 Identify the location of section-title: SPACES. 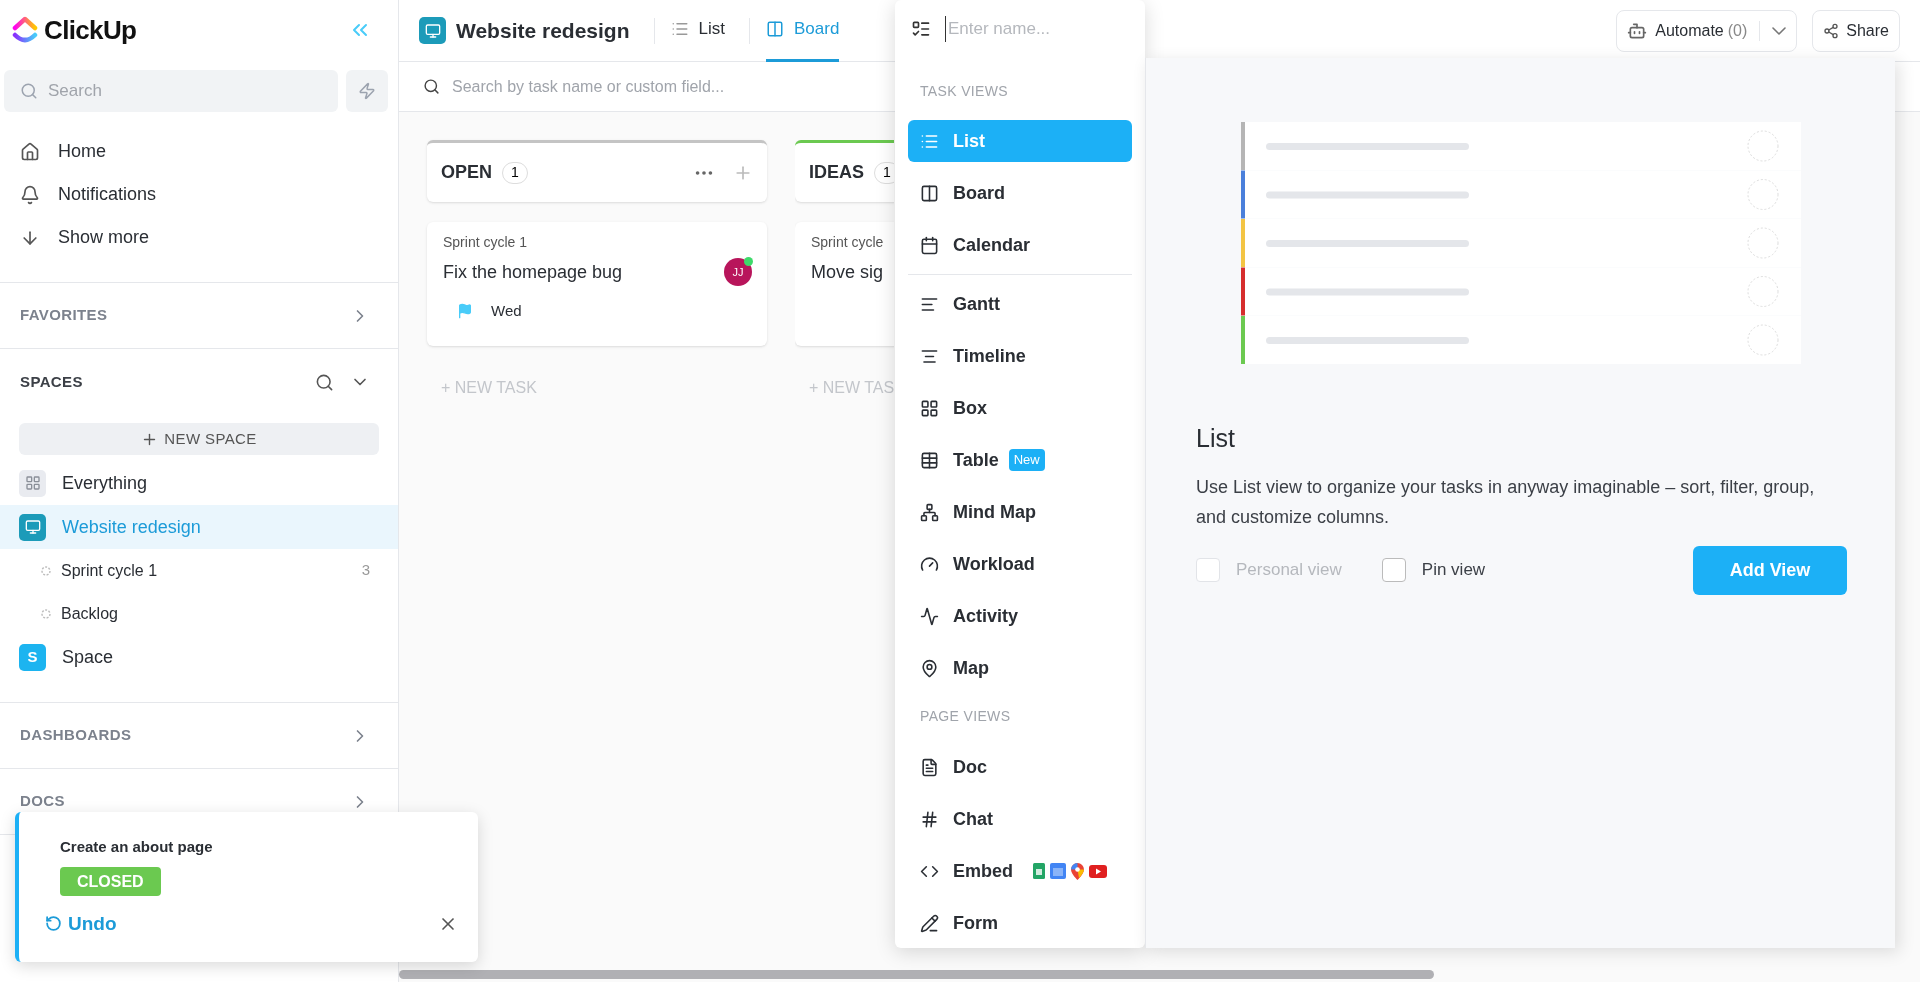
(51, 381).